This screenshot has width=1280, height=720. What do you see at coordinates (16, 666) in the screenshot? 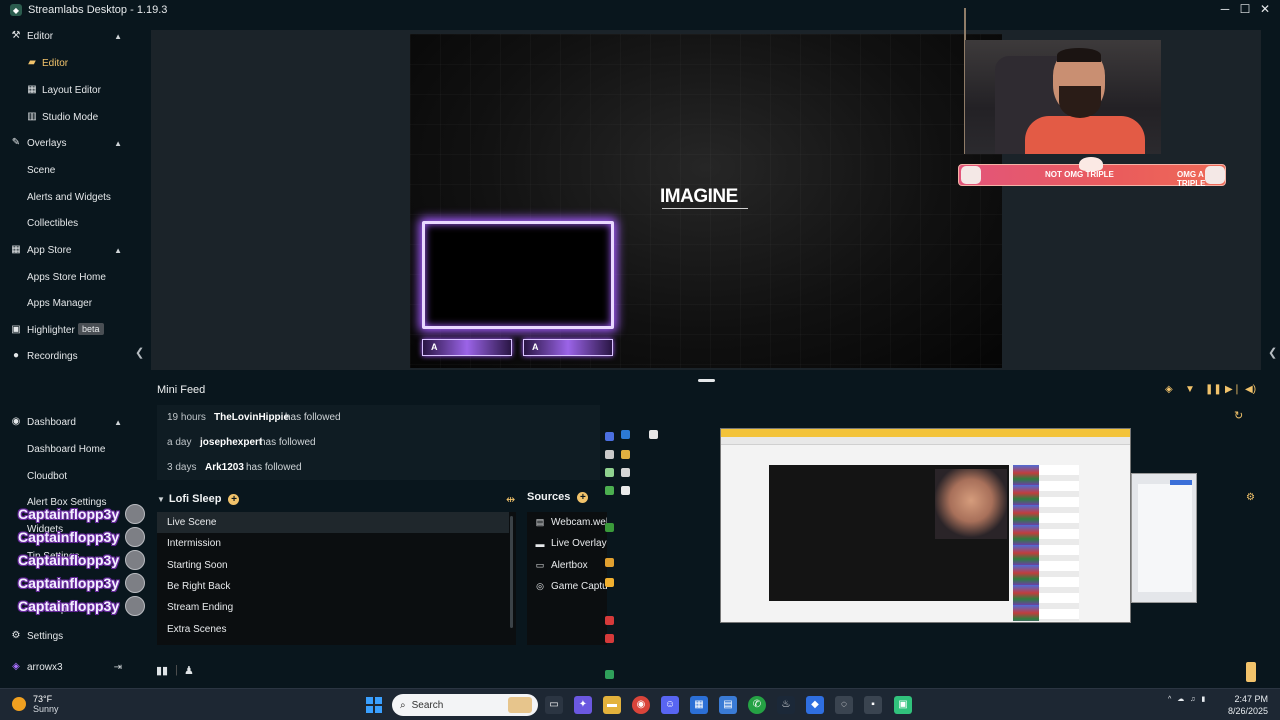
I see `twitch-icon: ◈` at bounding box center [16, 666].